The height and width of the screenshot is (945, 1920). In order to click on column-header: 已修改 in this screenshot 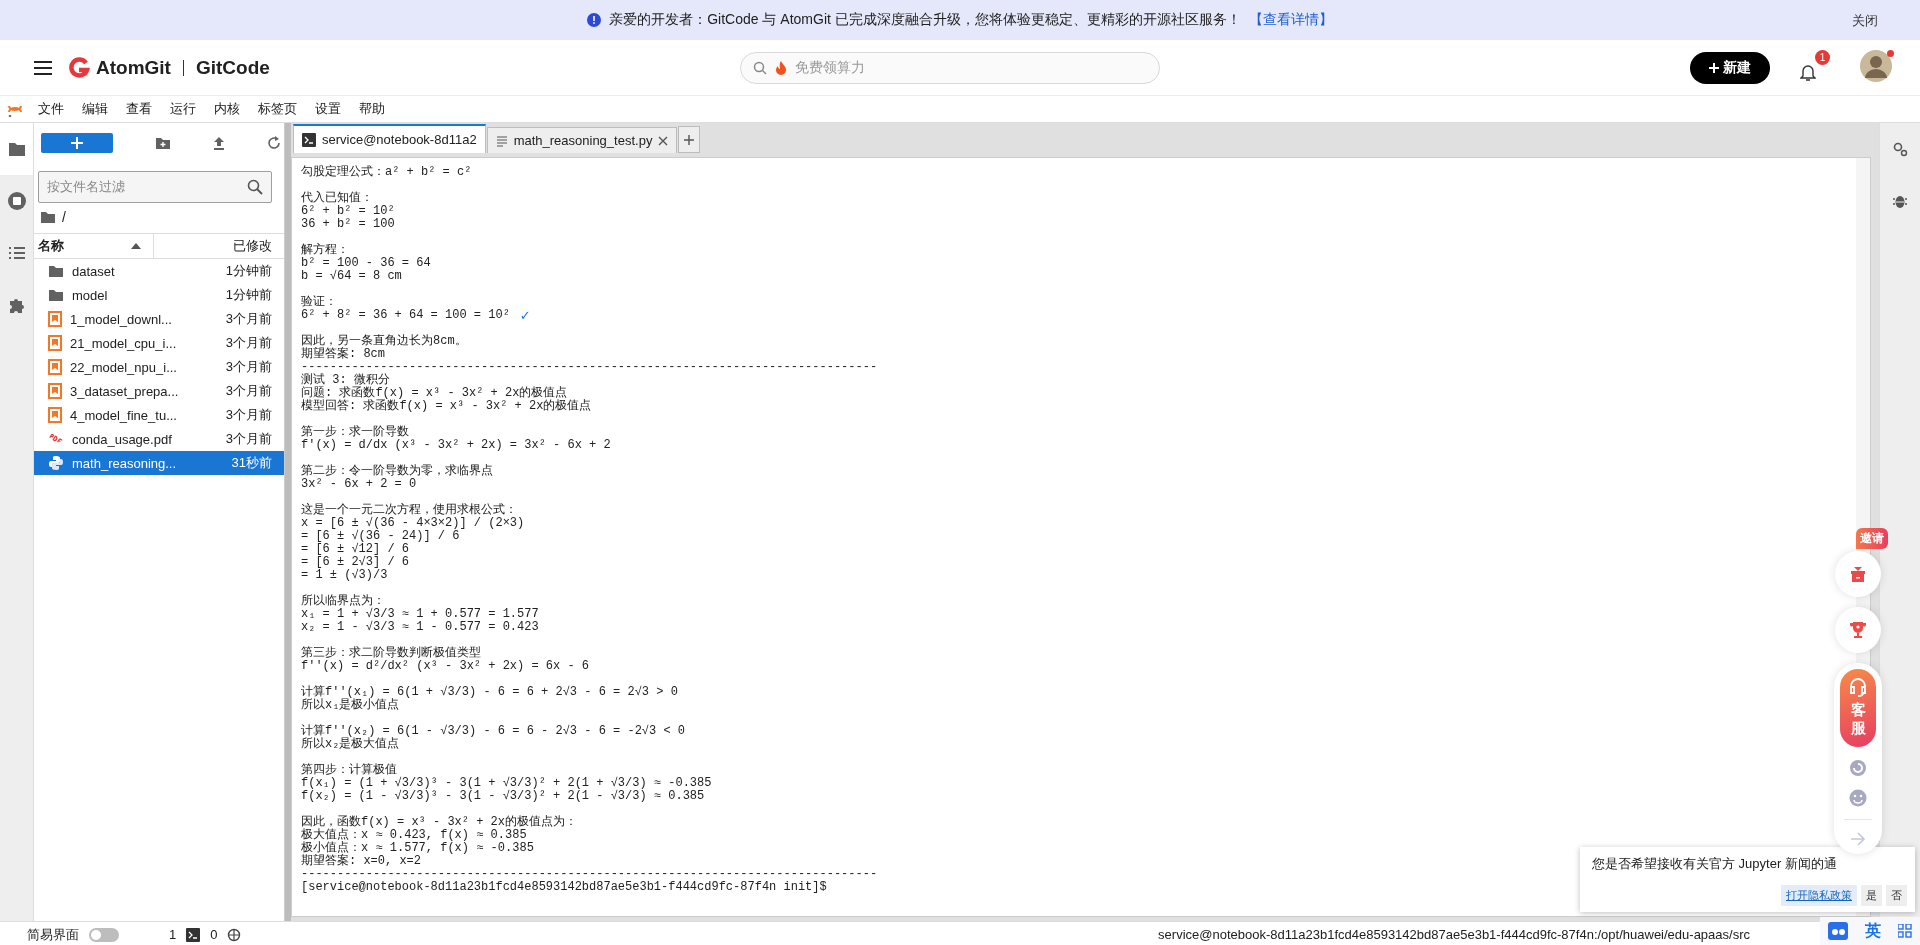, I will do `click(219, 246)`.